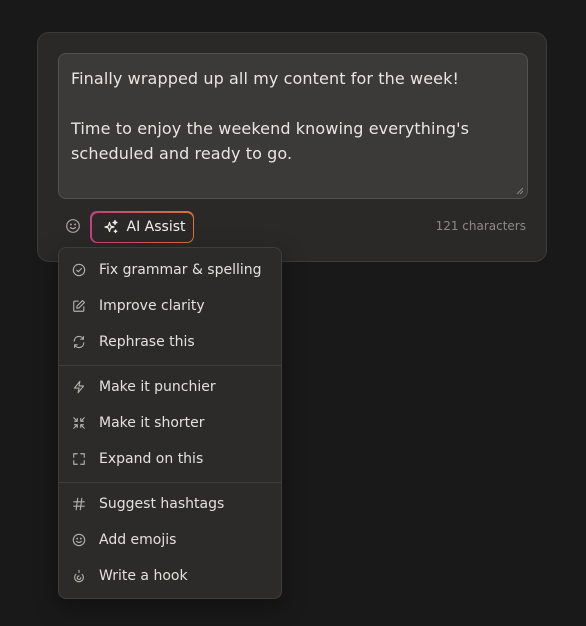 Image resolution: width=586 pixels, height=626 pixels. I want to click on menu-item-punchier: Make it punchier, so click(170, 387).